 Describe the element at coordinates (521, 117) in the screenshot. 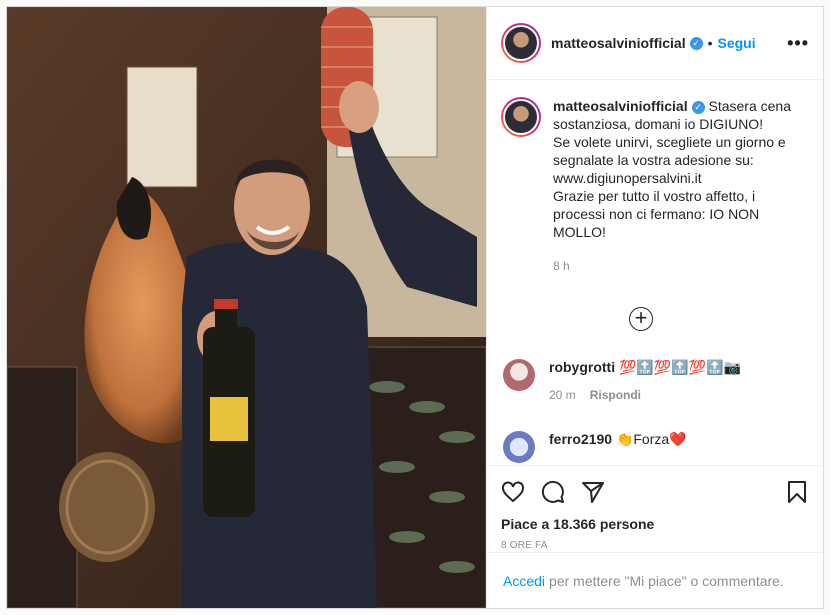

I see `caption-avatar` at that location.